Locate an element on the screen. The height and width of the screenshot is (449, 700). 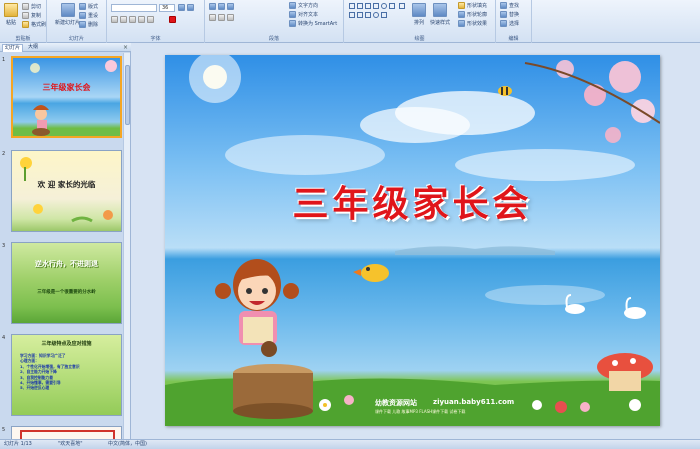
slide-thumbnail-1: 三年级家长会 is located at coordinates (66, 97).